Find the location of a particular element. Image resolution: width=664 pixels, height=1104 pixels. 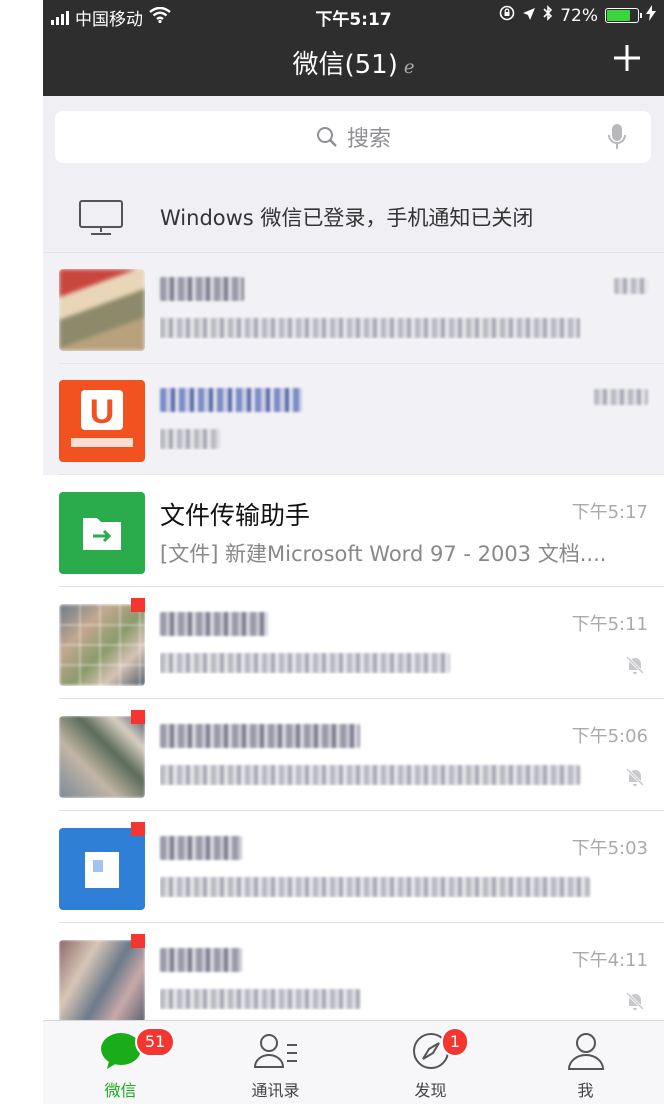

tab-discover: 1 发现 is located at coordinates (430, 1062).